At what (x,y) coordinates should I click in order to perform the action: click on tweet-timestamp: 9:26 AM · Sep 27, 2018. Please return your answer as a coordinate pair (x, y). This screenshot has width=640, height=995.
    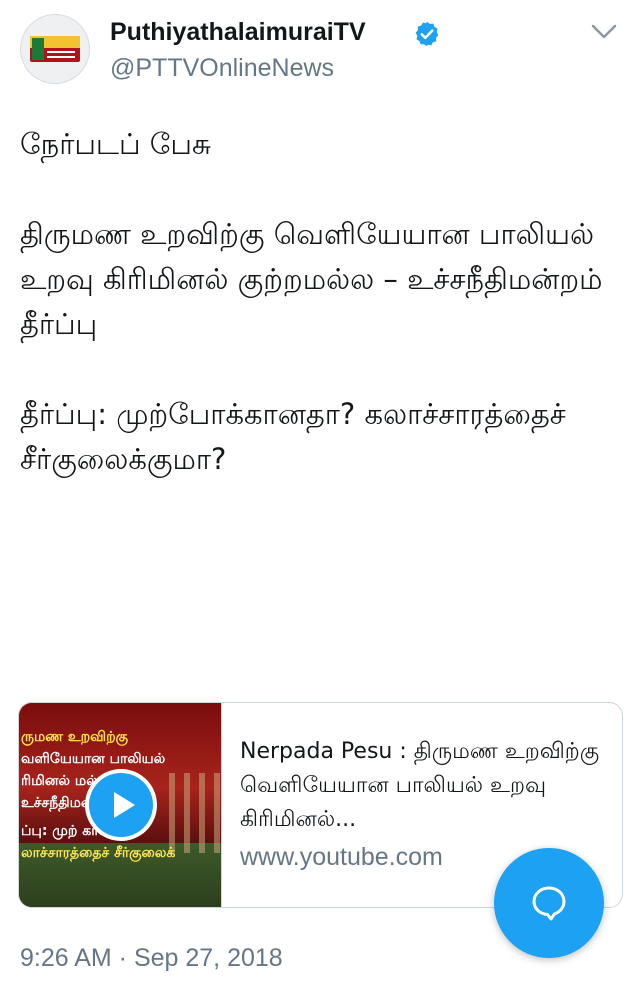
    Looking at the image, I should click on (151, 958).